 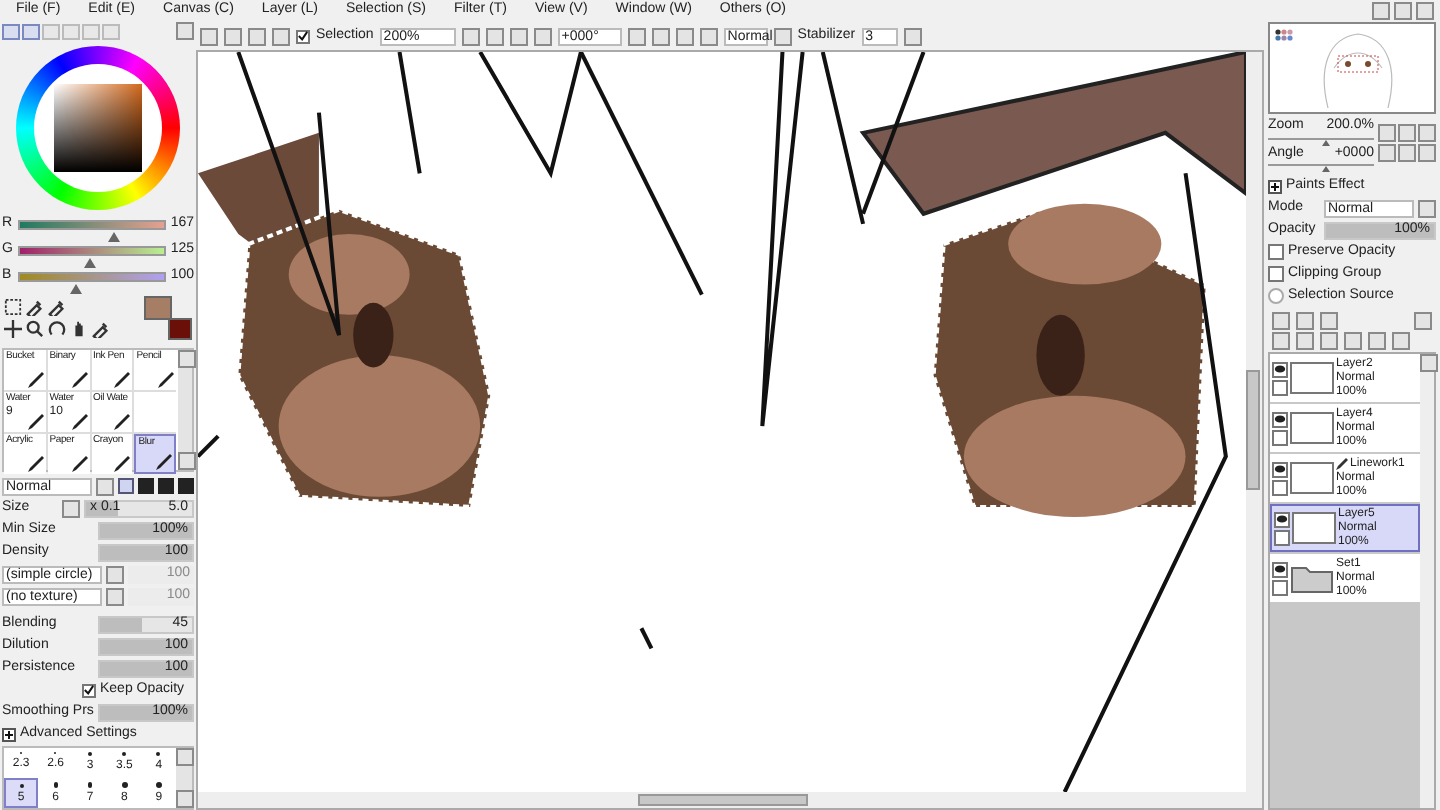 I want to click on background-color-swatch, so click(x=180, y=329).